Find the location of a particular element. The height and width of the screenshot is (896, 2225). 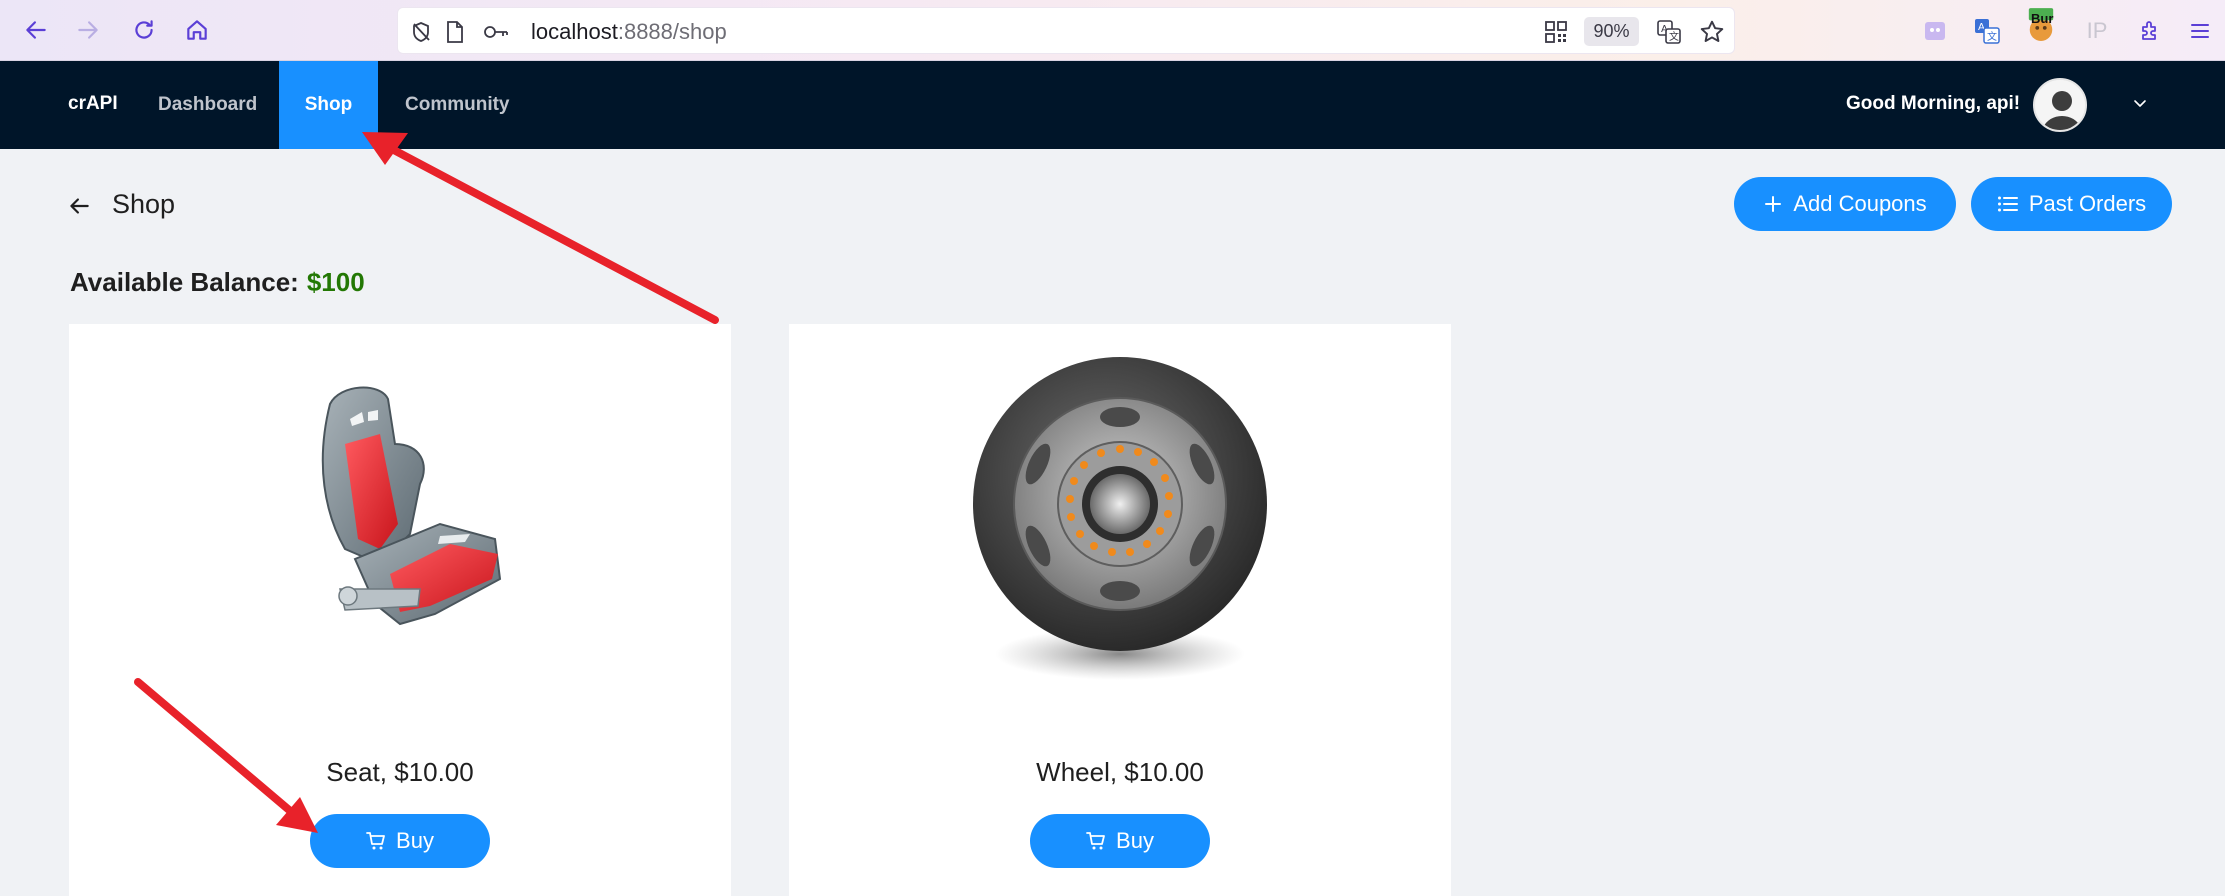

wheel-icon is located at coordinates (1120, 518).